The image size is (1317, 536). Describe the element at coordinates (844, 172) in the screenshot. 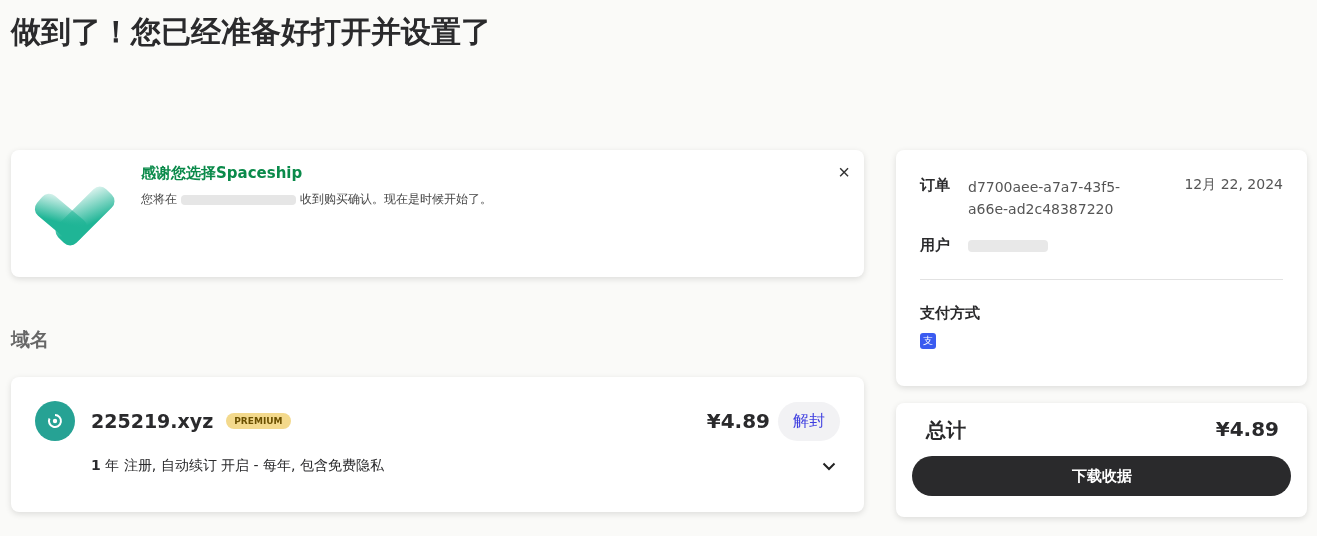

I see `close-button: ×` at that location.